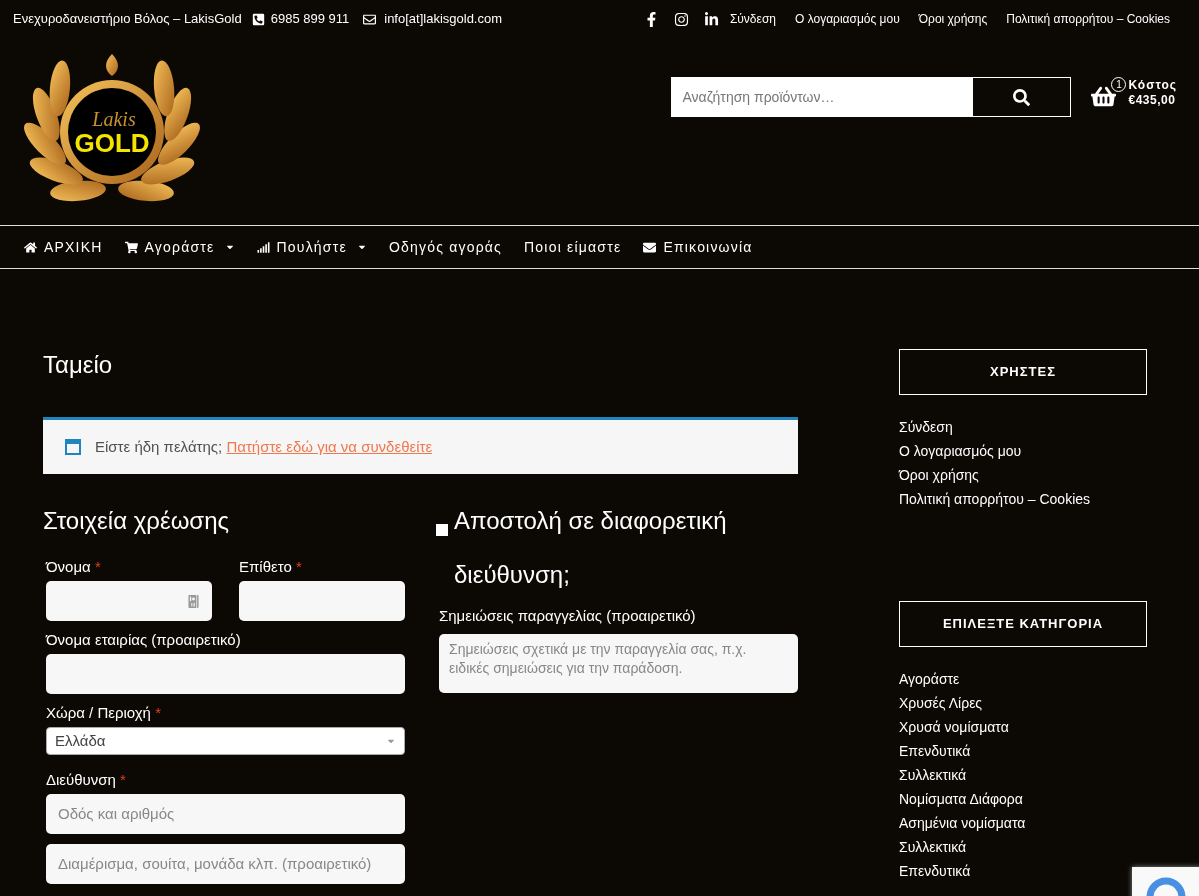 This screenshot has height=896, width=1199. Describe the element at coordinates (193, 601) in the screenshot. I see `contact-card-icon` at that location.